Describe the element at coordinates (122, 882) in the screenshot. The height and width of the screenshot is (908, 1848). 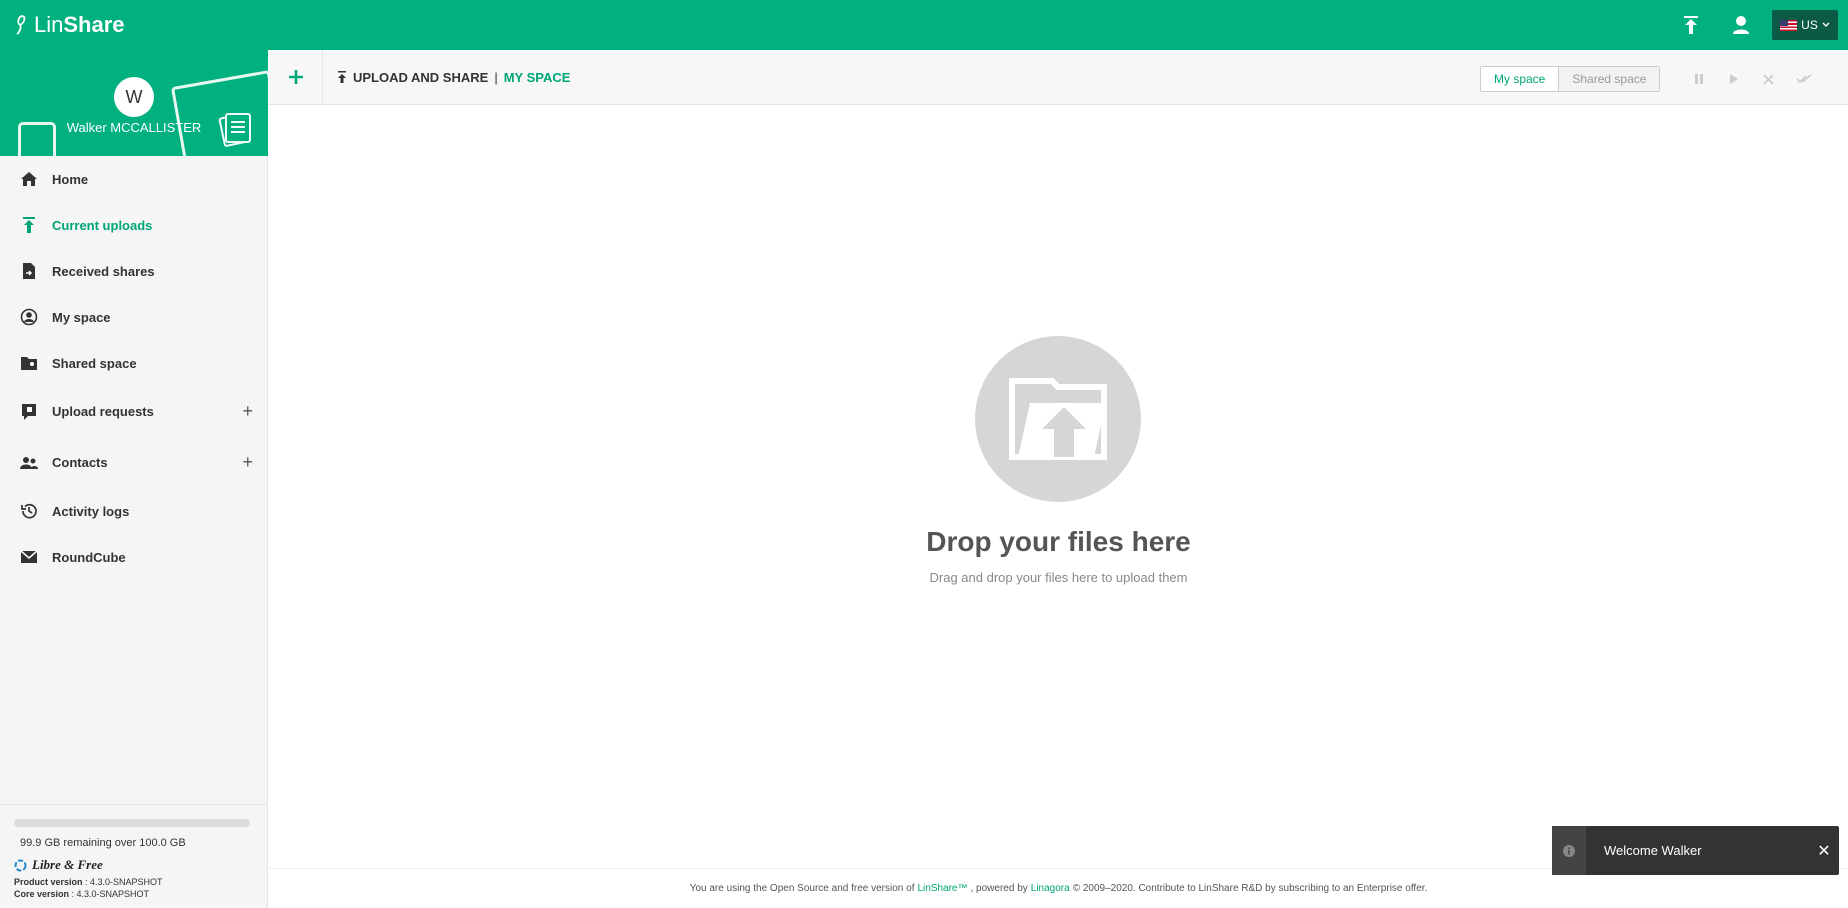
I see `product-version-value: : 4.3.0-SNAPSHOT` at that location.